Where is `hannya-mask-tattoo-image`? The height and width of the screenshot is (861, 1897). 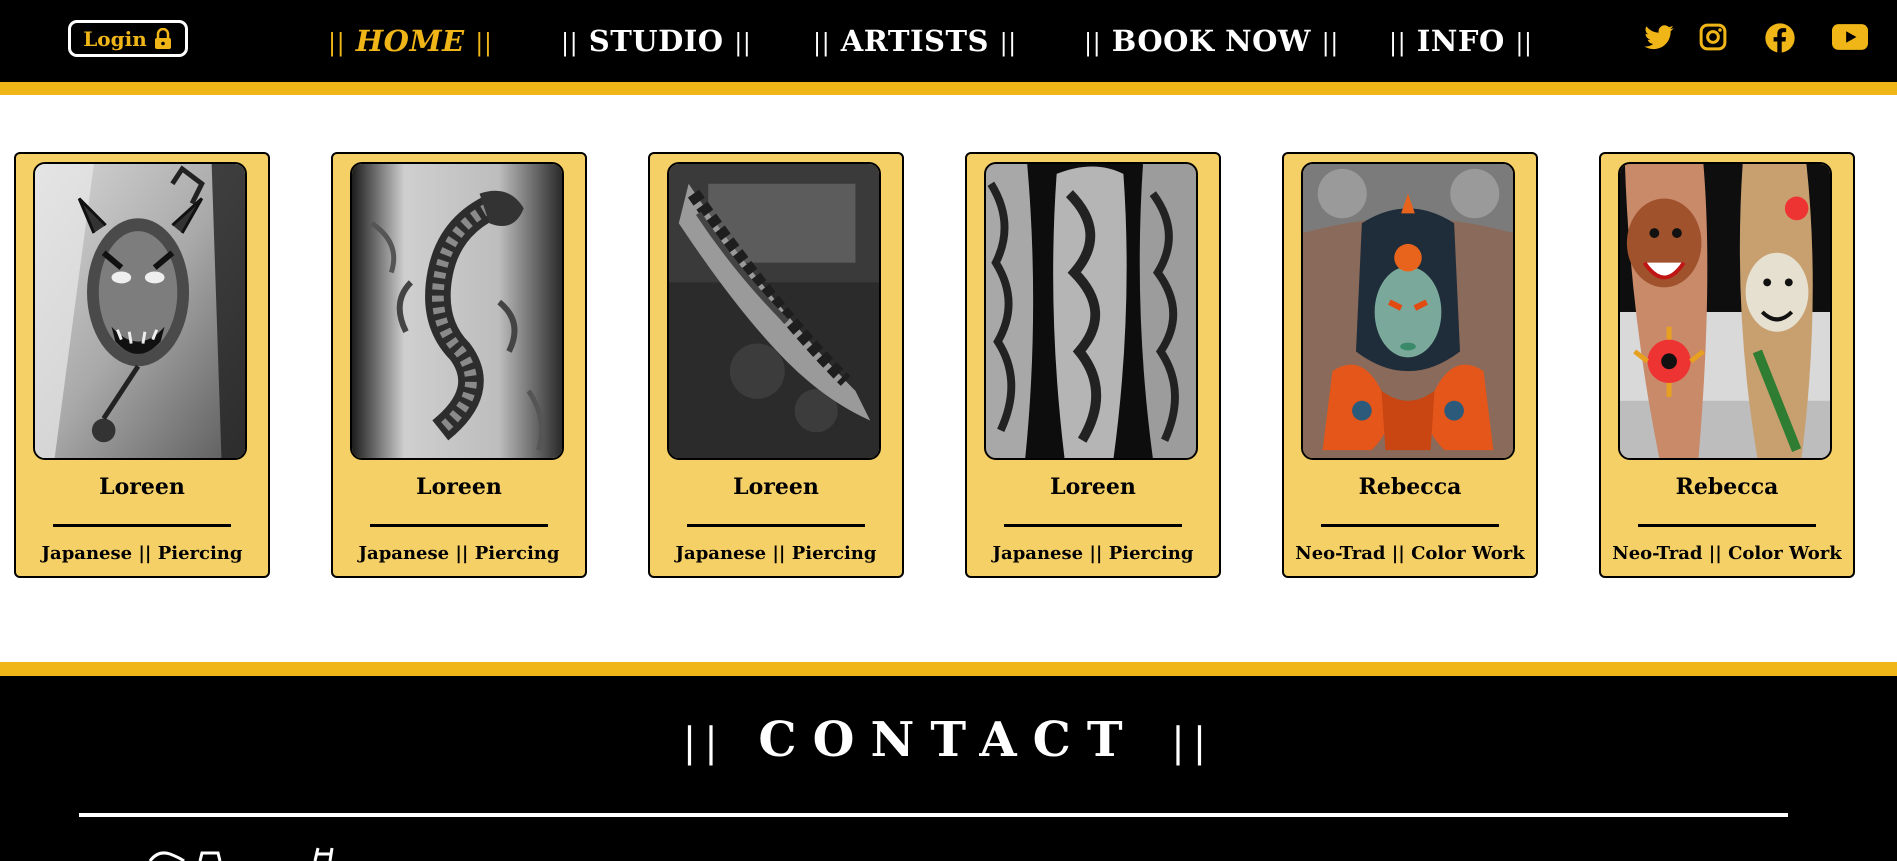 hannya-mask-tattoo-image is located at coordinates (140, 311).